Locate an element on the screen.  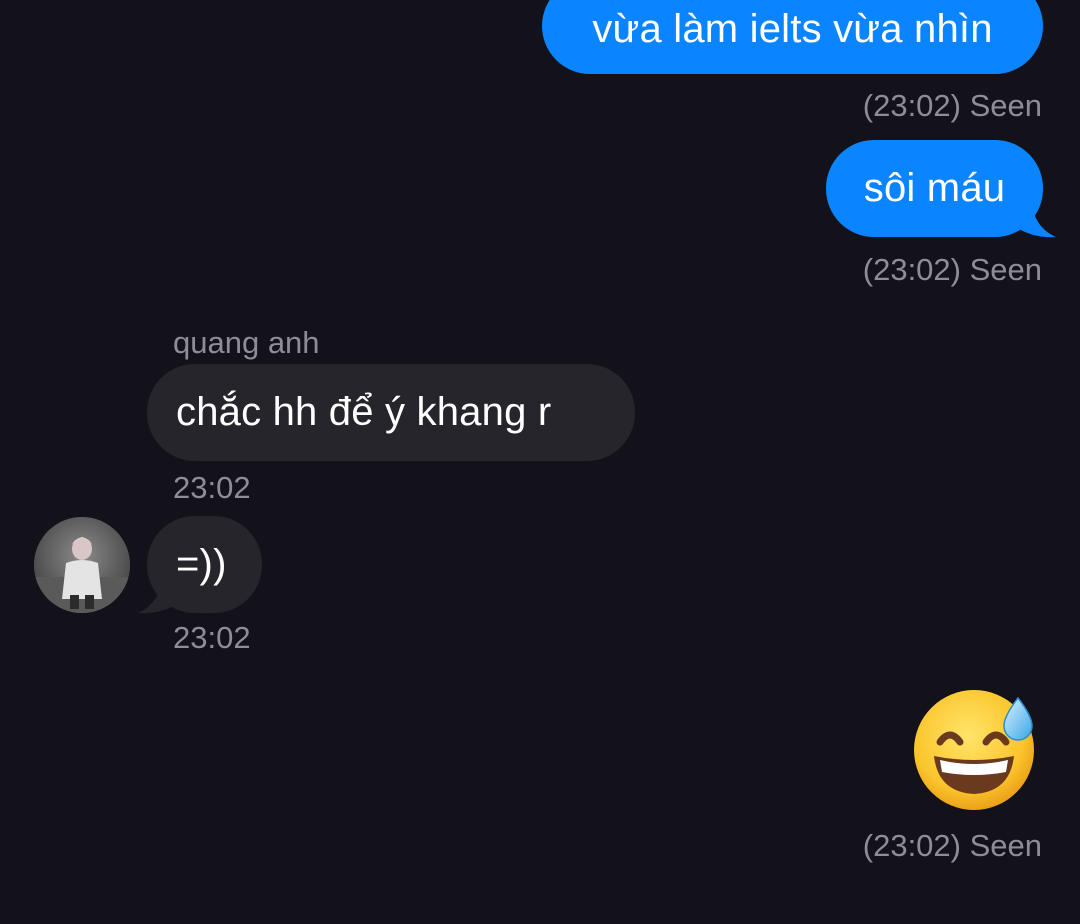
bubble-tail-icon is located at coordinates (1033, 217).